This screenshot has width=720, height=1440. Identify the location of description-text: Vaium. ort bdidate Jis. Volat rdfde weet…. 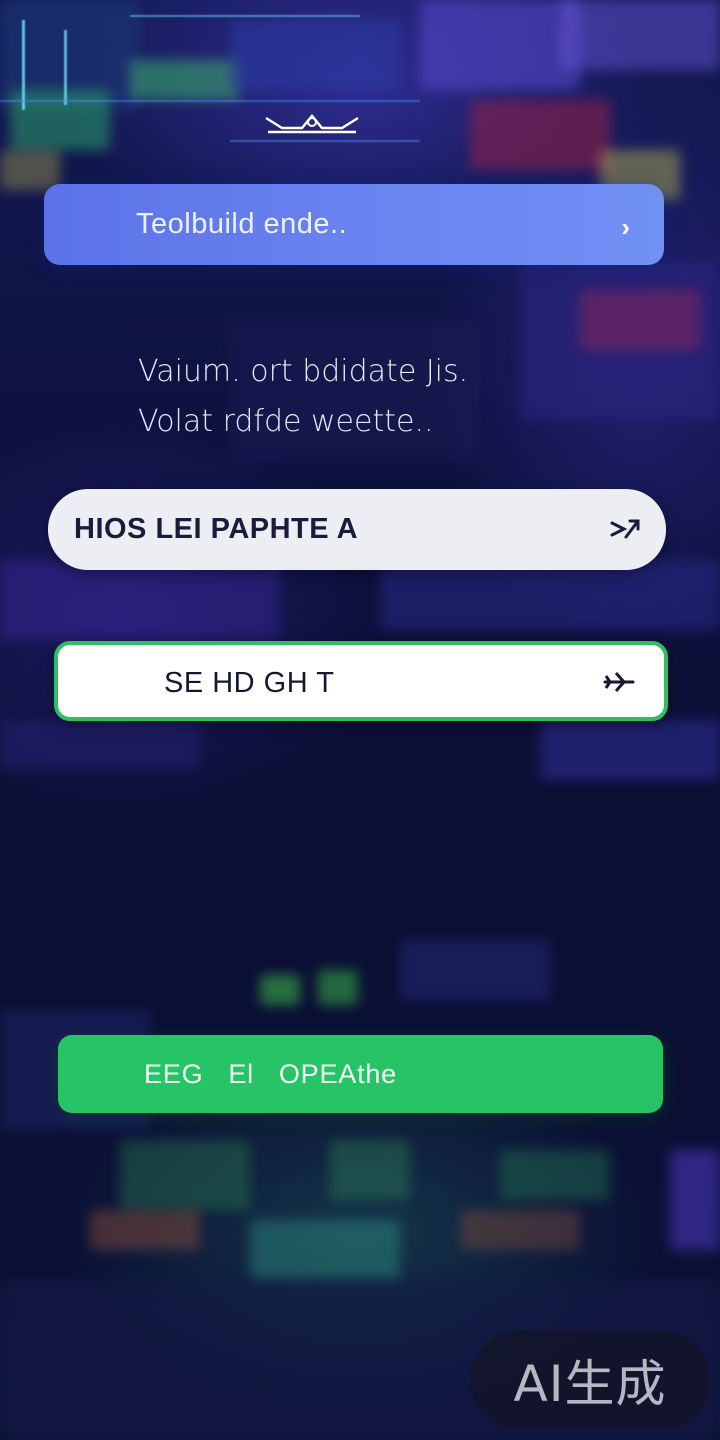
(348, 397).